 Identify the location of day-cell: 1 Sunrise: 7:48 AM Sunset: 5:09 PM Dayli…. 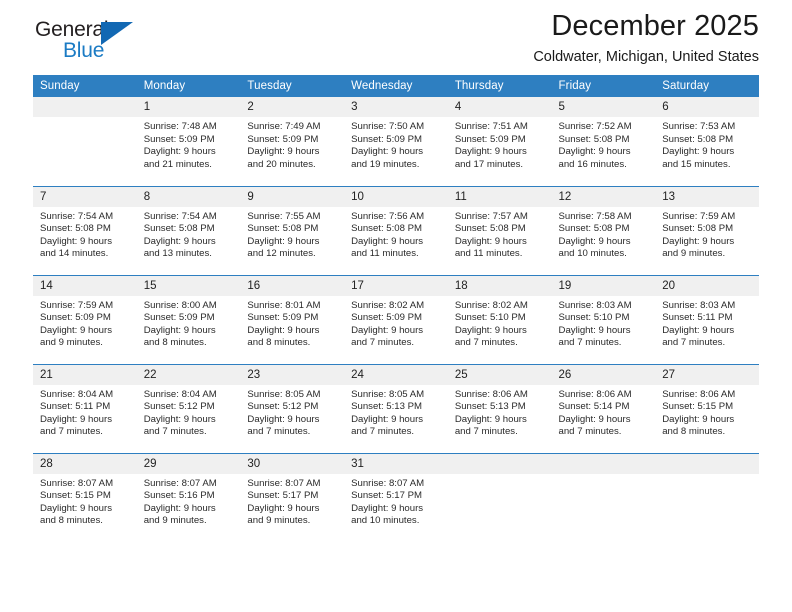
(188, 141).